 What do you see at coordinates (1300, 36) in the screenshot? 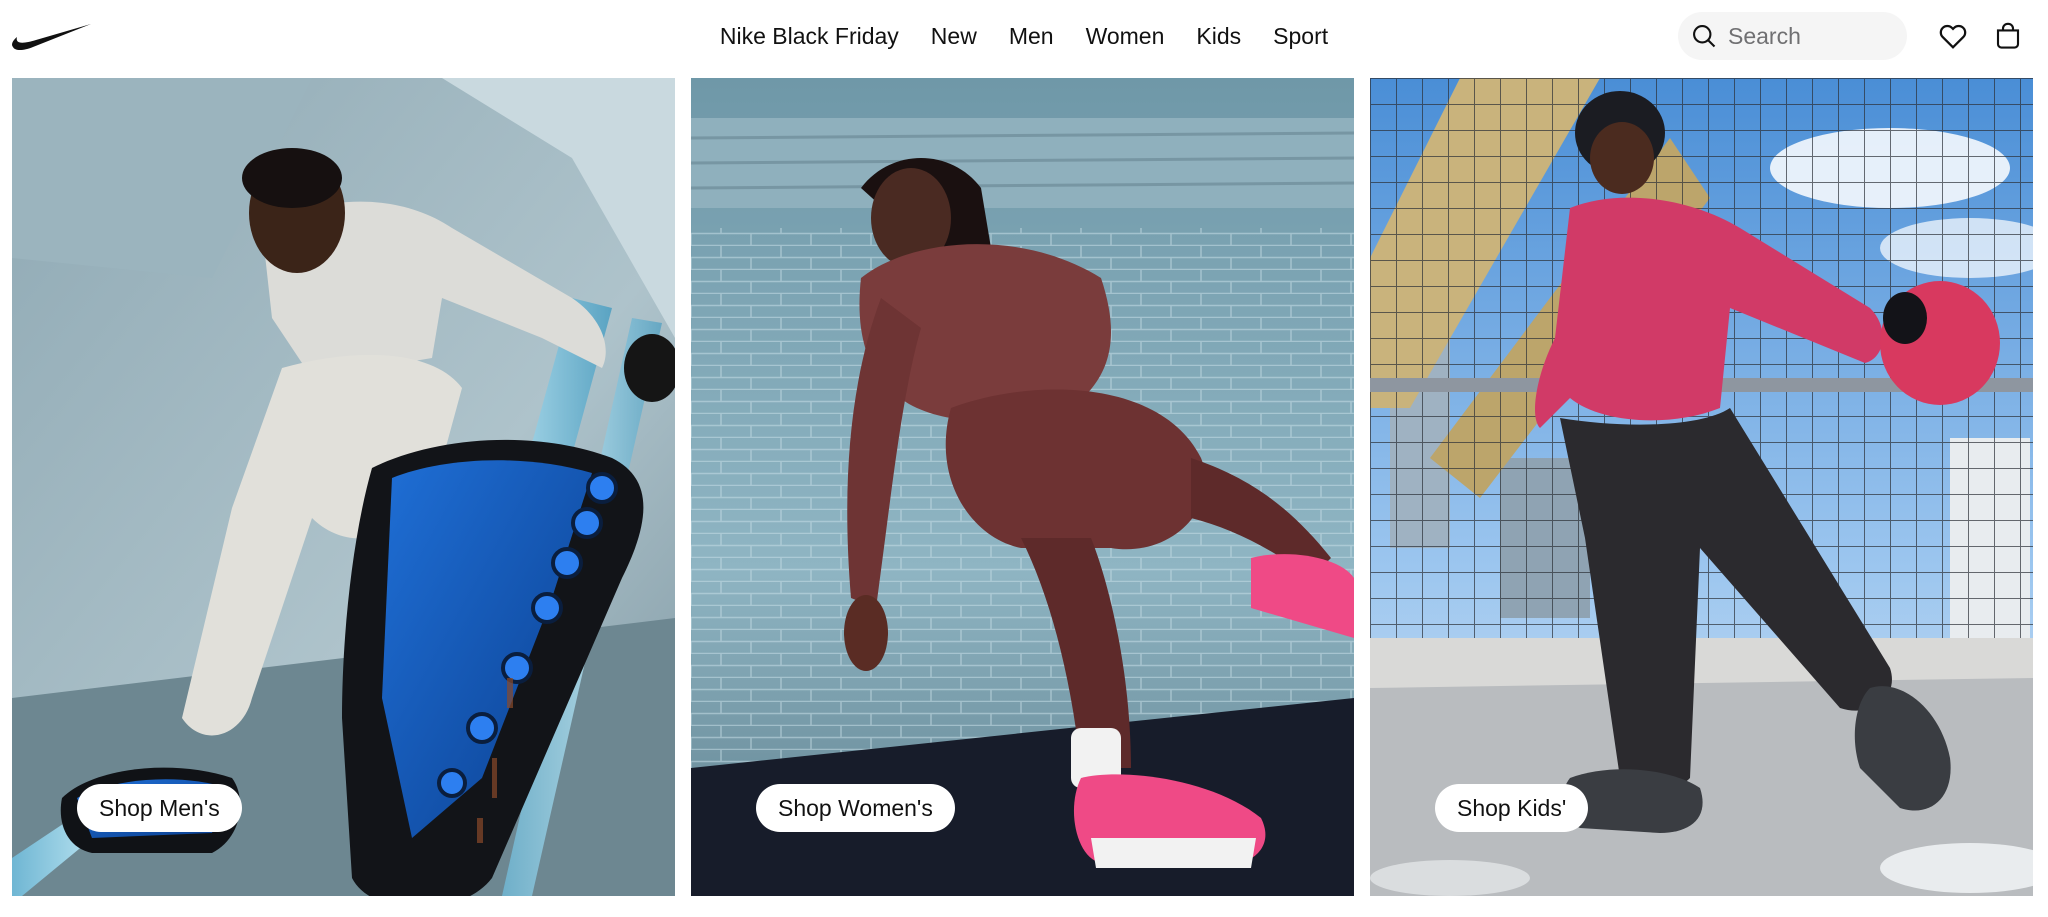
I see `nav-item-sport: Sport` at bounding box center [1300, 36].